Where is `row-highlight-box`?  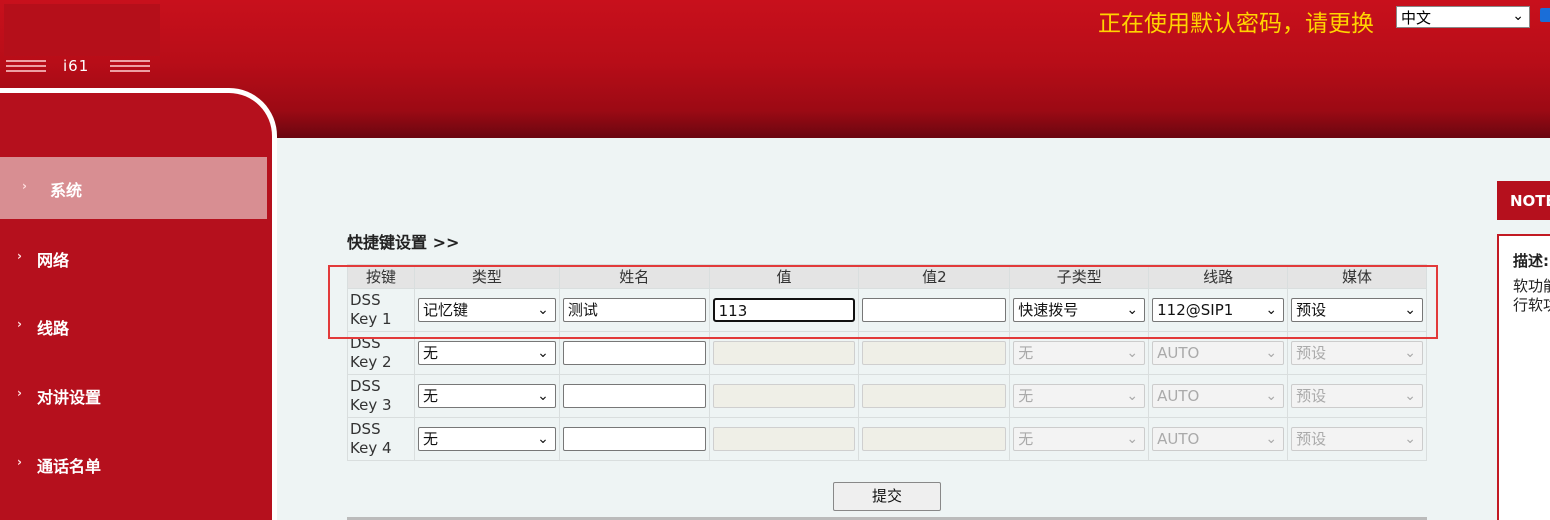 row-highlight-box is located at coordinates (883, 302).